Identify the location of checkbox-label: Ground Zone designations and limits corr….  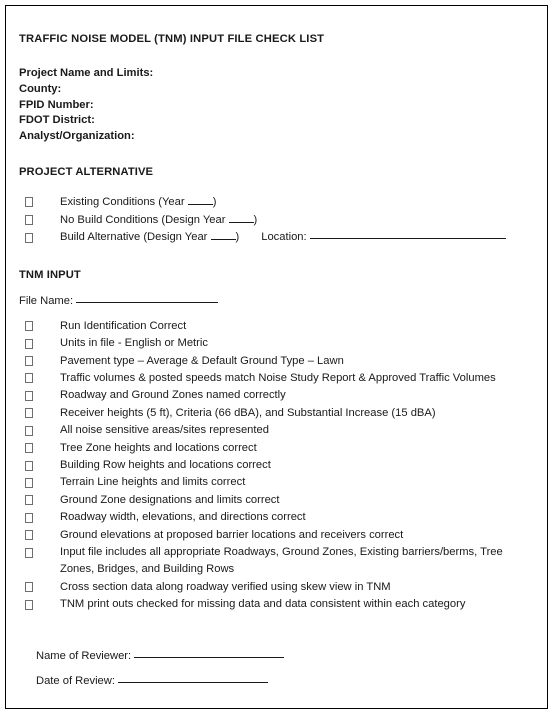
(170, 499).